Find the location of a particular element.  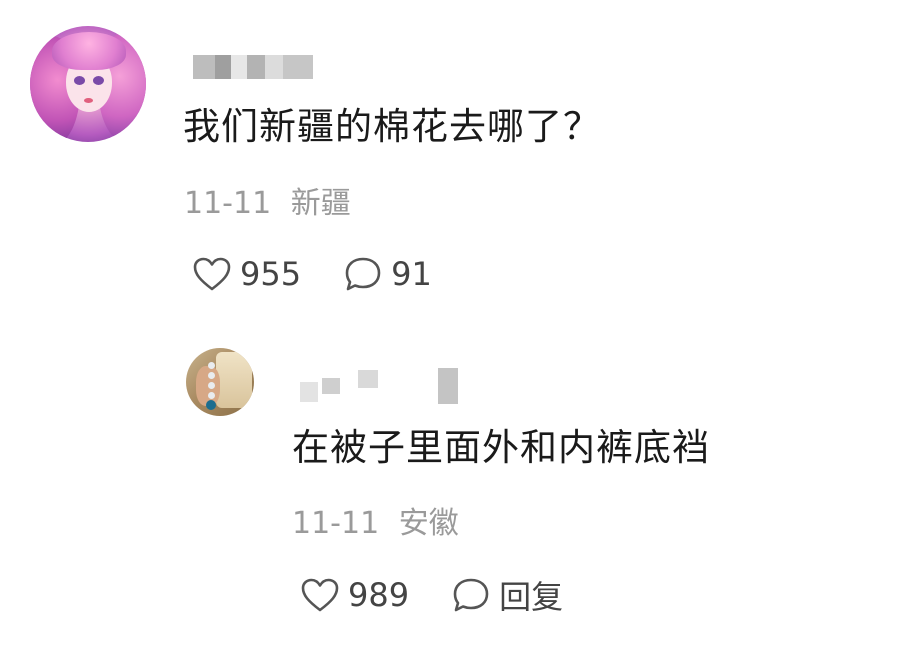

reply-text: 在被子里面外和内裤底裆 is located at coordinates (501, 447).